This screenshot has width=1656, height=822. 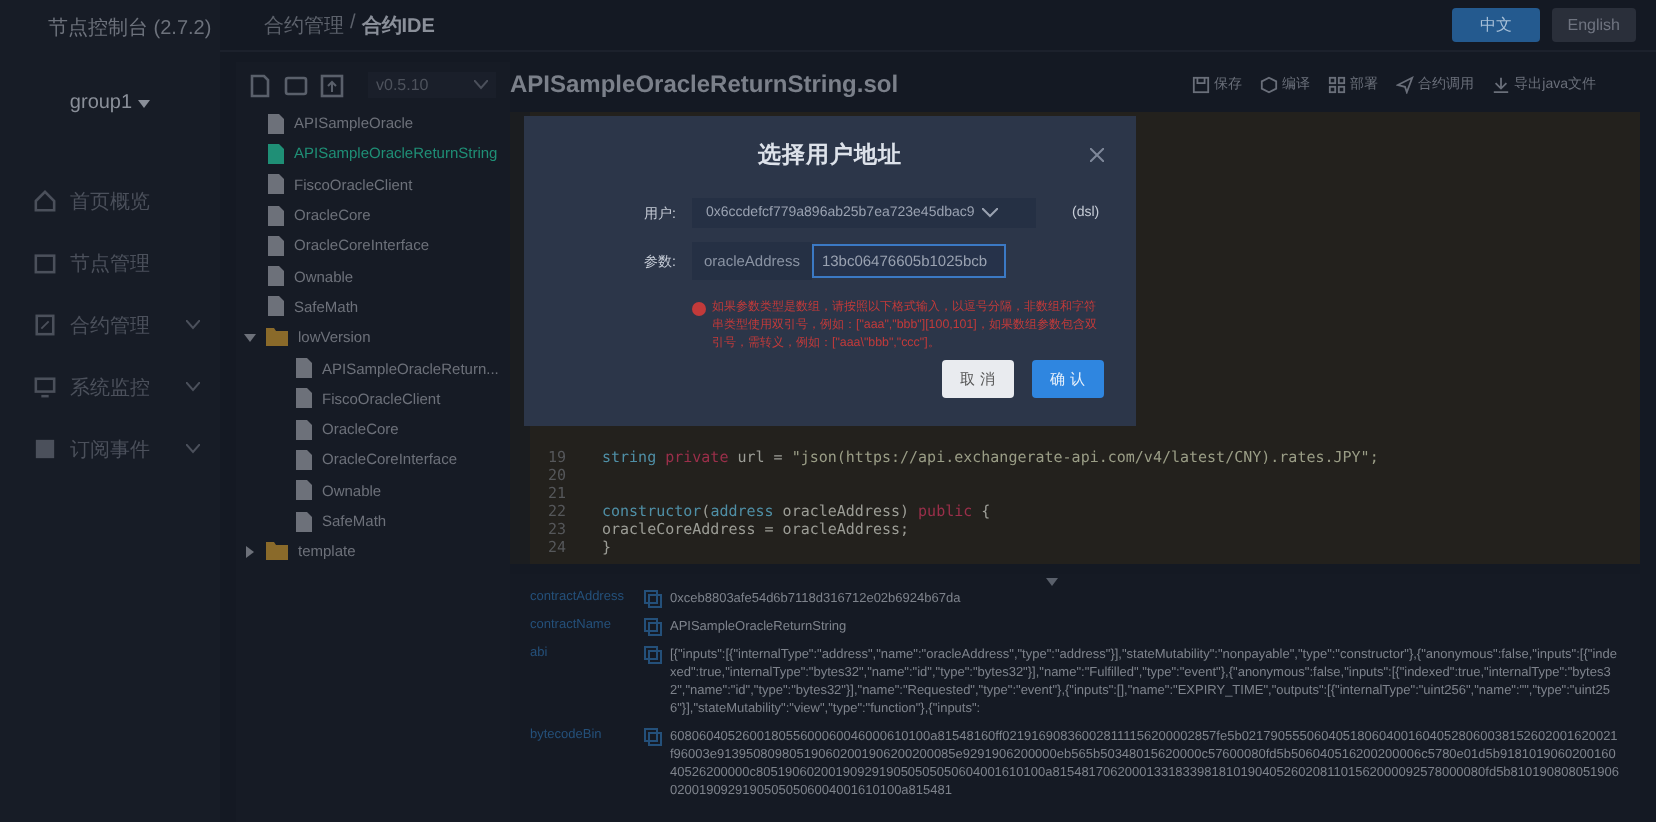 What do you see at coordinates (304, 25) in the screenshot?
I see `breadcrumb-link: 合约管理` at bounding box center [304, 25].